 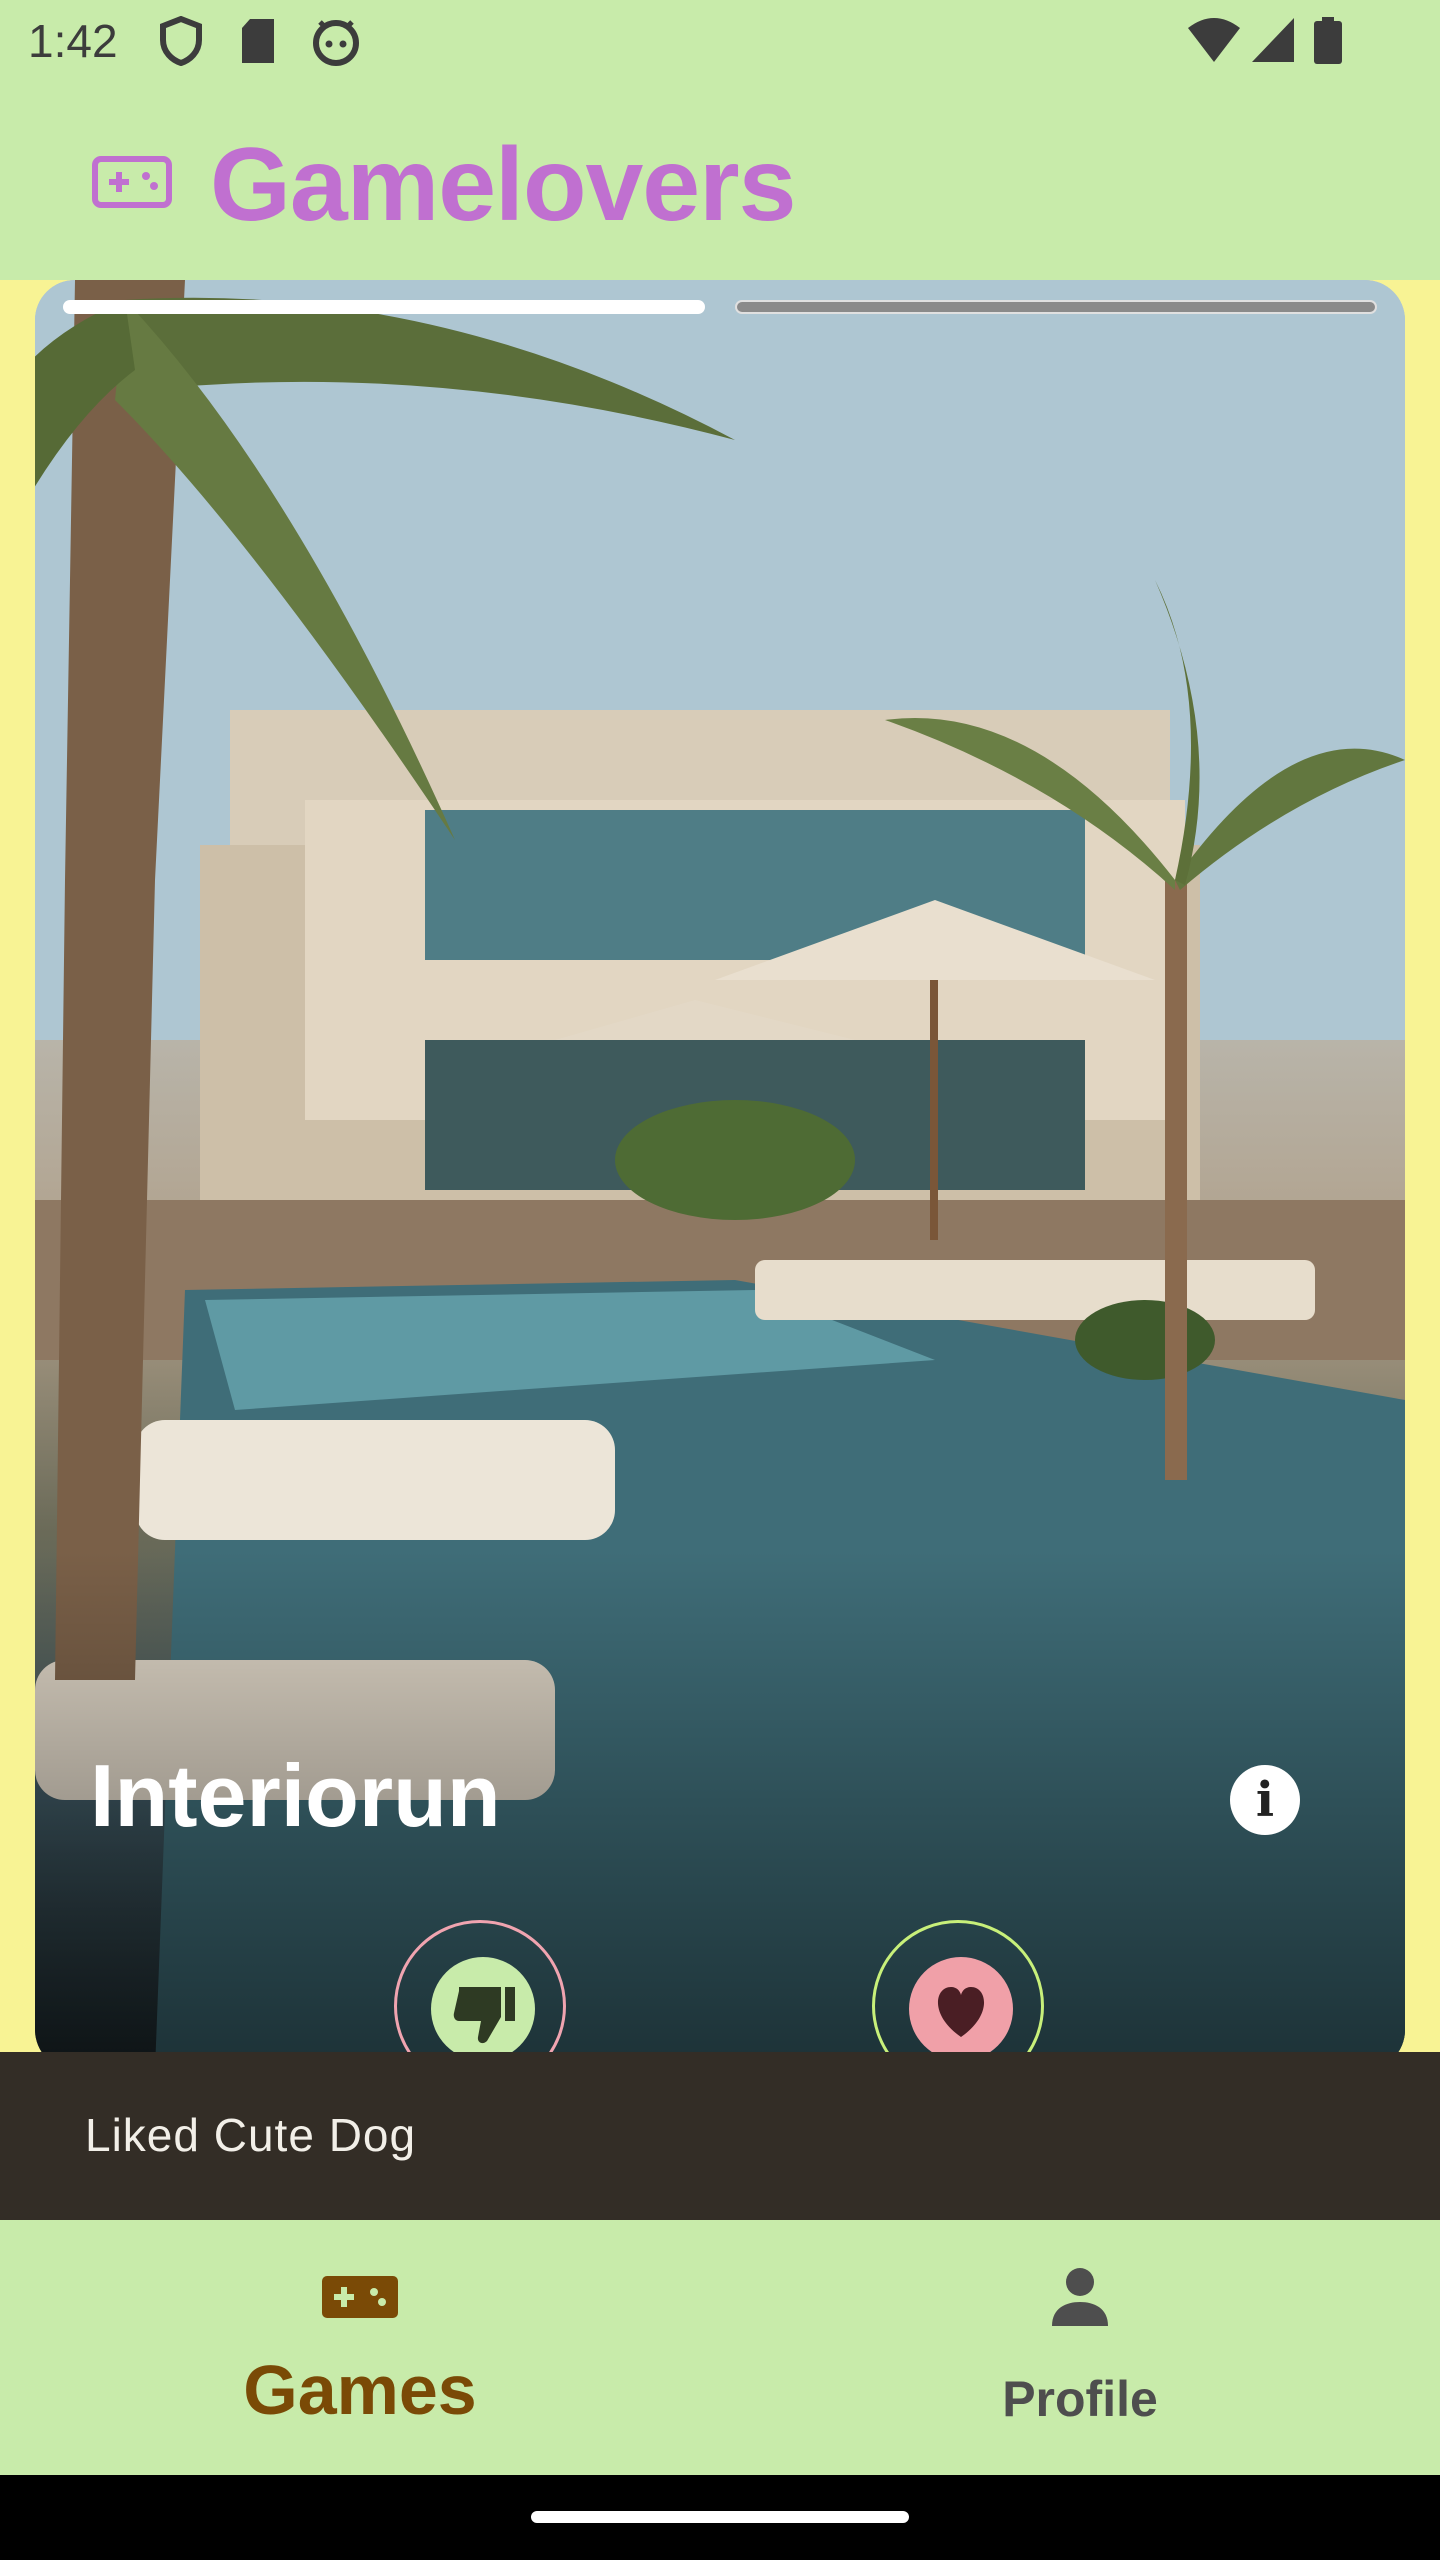 What do you see at coordinates (503, 185) in the screenshot?
I see `app-title: Gamelovers` at bounding box center [503, 185].